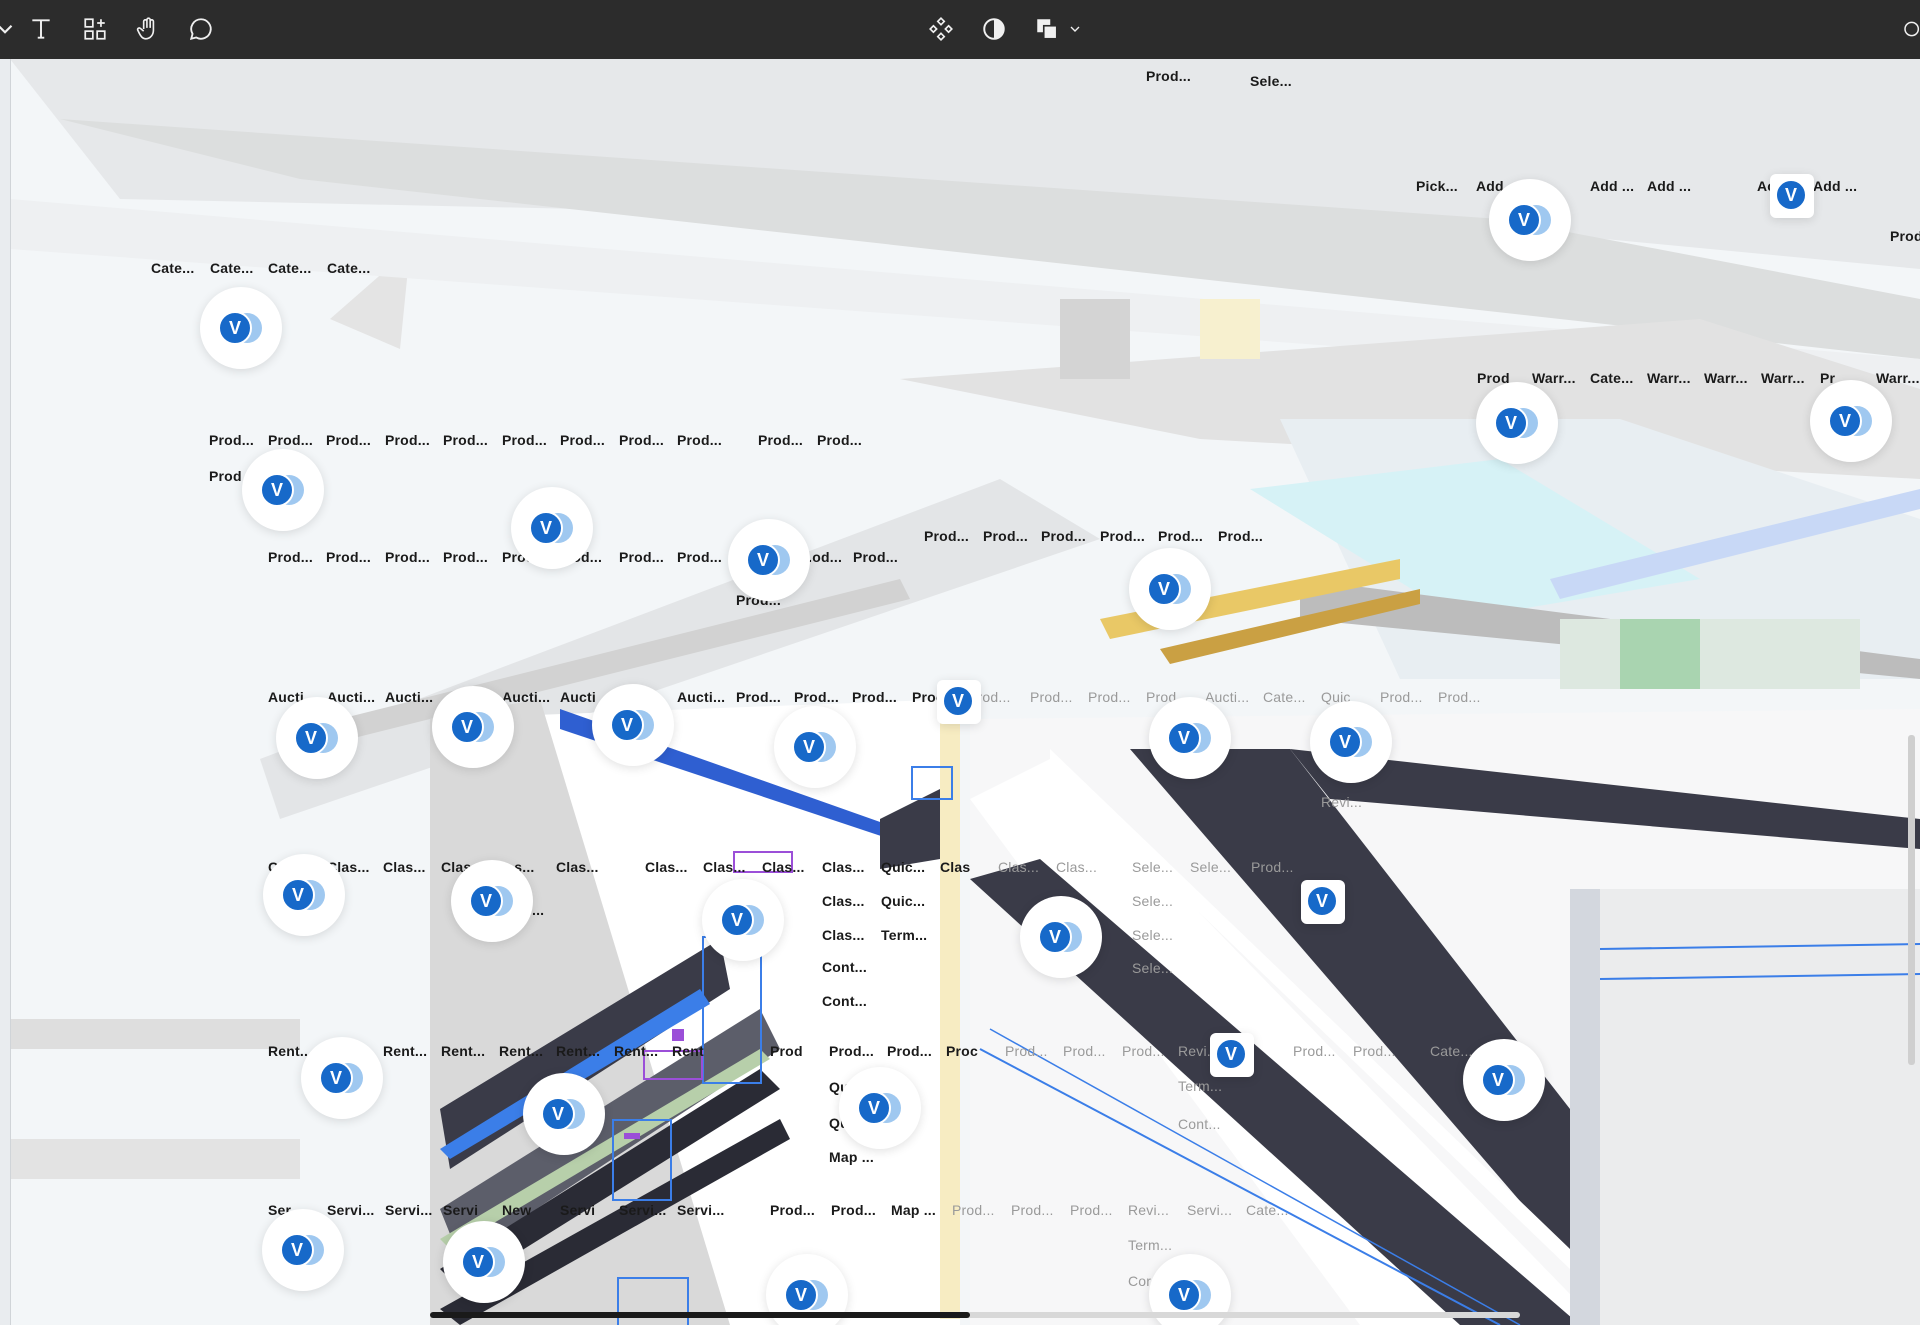  What do you see at coordinates (975, 1315) in the screenshot?
I see `horizontal-scrollbar` at bounding box center [975, 1315].